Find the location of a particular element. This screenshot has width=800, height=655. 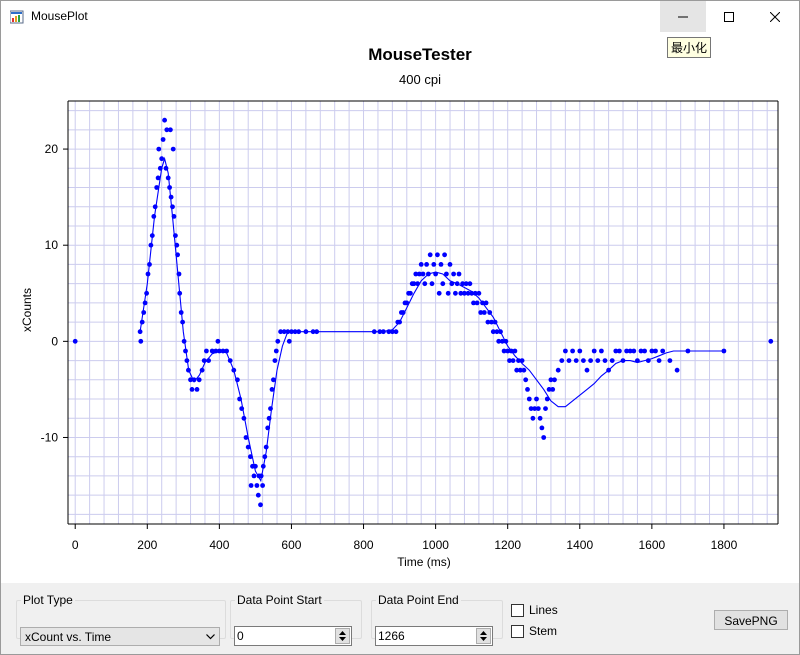

data-point-end-label: Data Point End is located at coordinates (418, 600).